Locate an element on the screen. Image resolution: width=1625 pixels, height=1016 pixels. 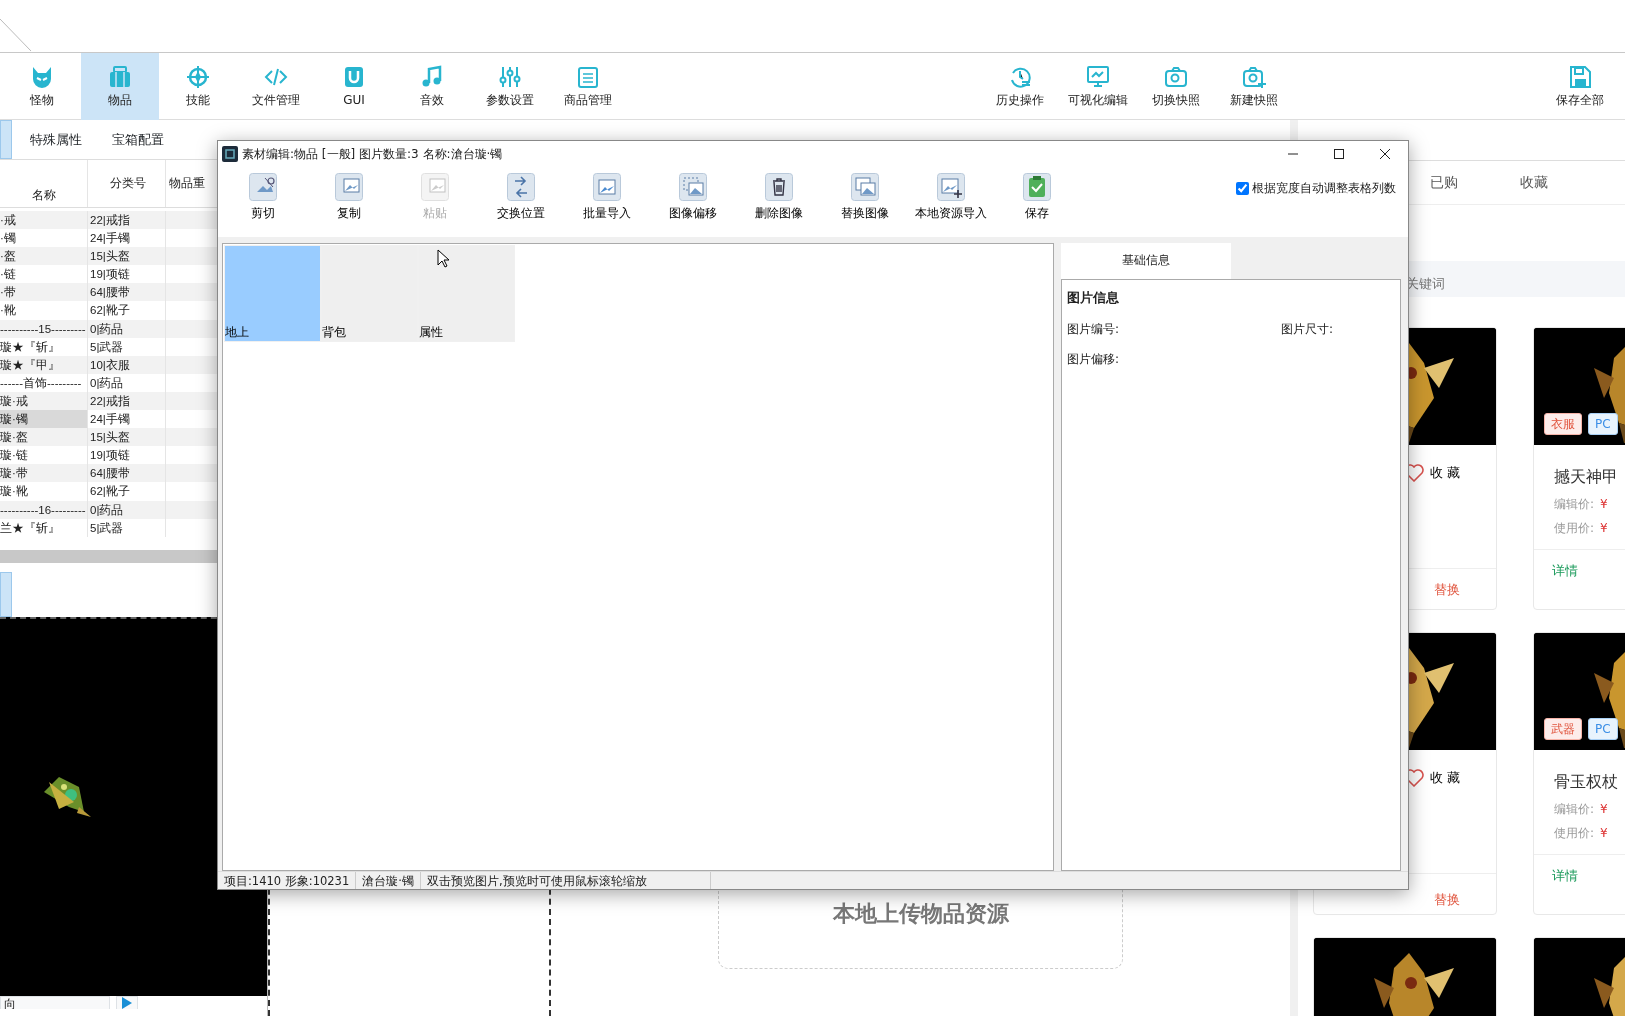
tab: 基础信息 is located at coordinates (1146, 261).